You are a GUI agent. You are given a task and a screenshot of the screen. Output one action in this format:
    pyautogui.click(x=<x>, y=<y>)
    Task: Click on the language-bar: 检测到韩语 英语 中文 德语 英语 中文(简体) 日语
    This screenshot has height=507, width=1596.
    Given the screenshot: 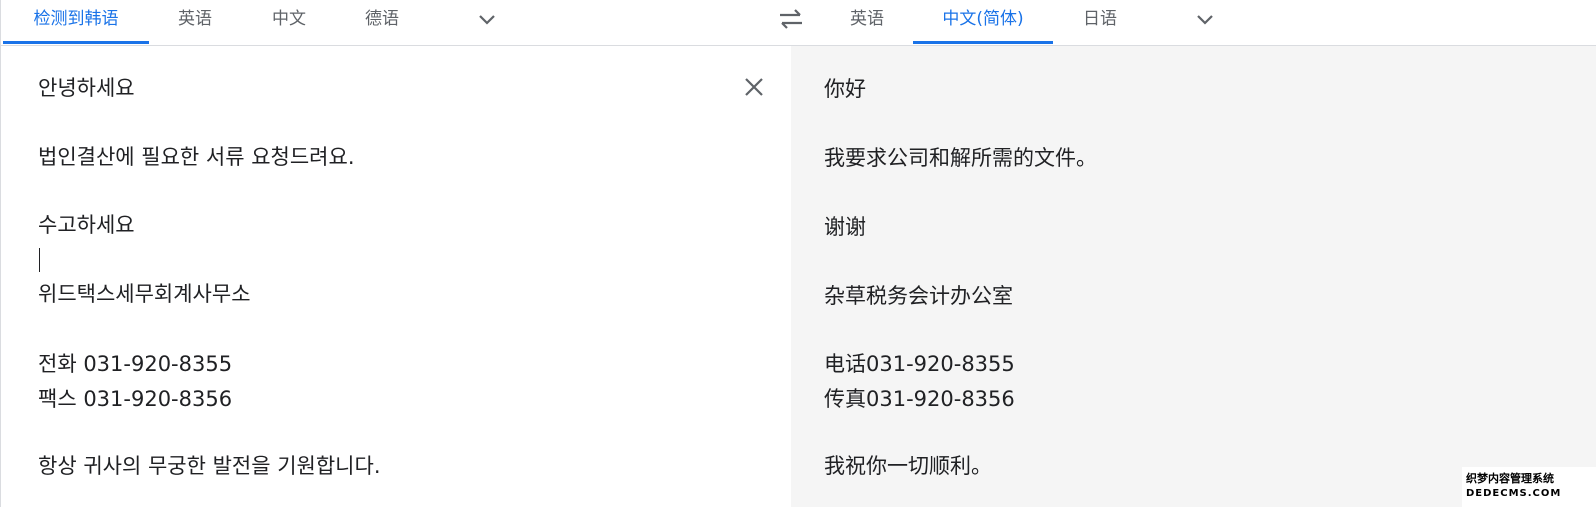 What is the action you would take?
    pyautogui.click(x=798, y=23)
    